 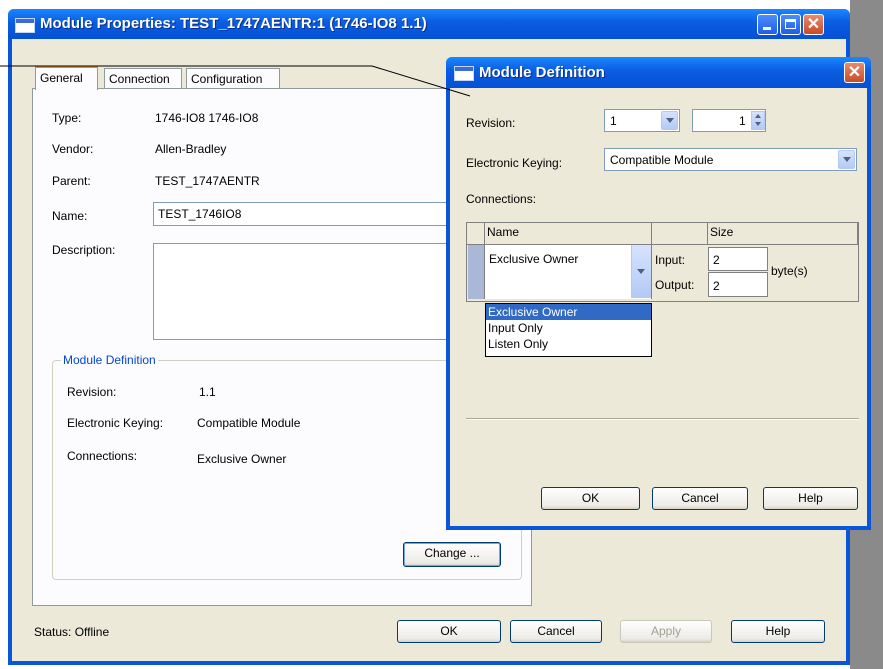 What do you see at coordinates (233, 78) in the screenshot?
I see `tab-configuration: Configuration` at bounding box center [233, 78].